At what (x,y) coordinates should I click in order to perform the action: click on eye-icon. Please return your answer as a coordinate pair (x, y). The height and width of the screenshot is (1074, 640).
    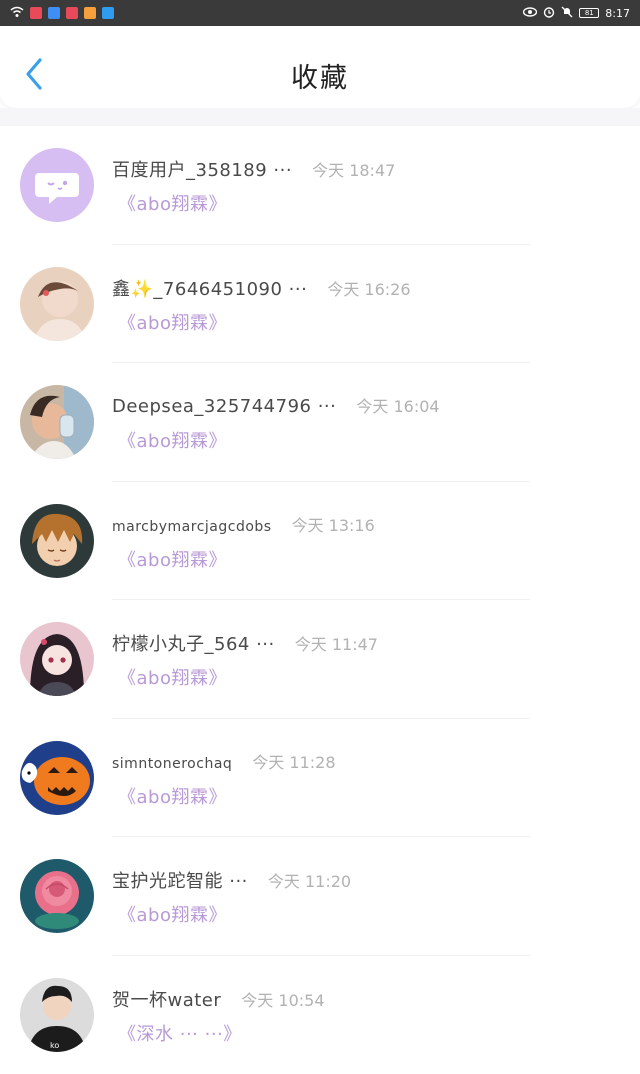
    Looking at the image, I should click on (530, 13).